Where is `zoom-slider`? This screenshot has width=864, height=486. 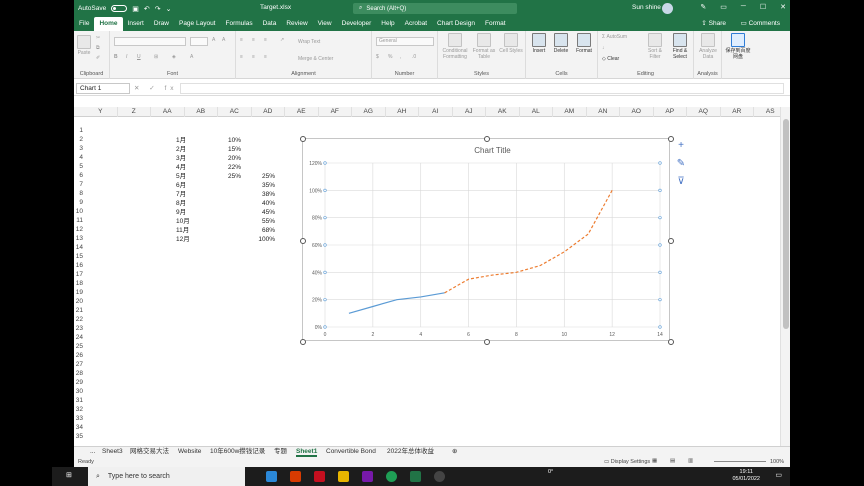 zoom-slider is located at coordinates (740, 461).